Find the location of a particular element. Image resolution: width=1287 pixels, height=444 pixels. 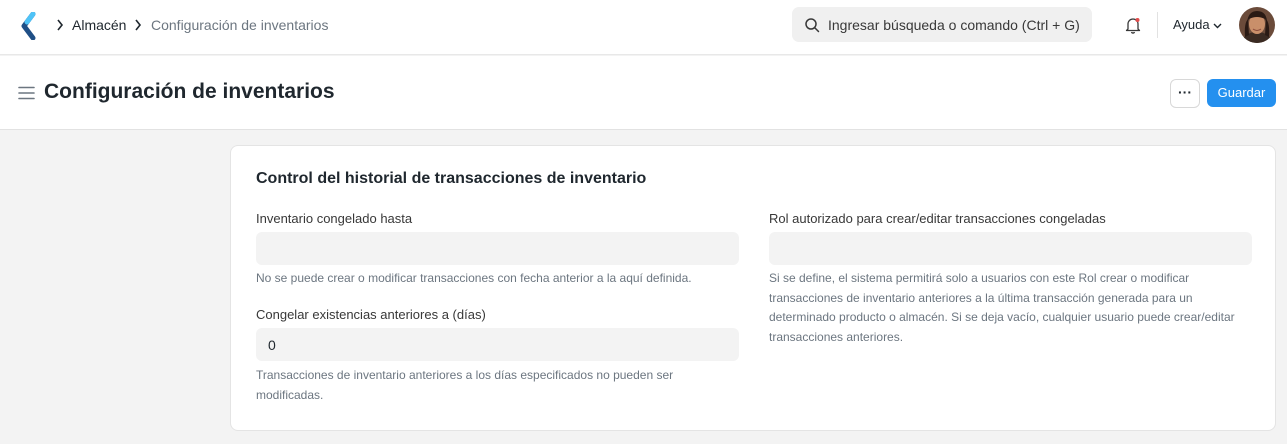

more-actions-button: ··· is located at coordinates (1185, 93).